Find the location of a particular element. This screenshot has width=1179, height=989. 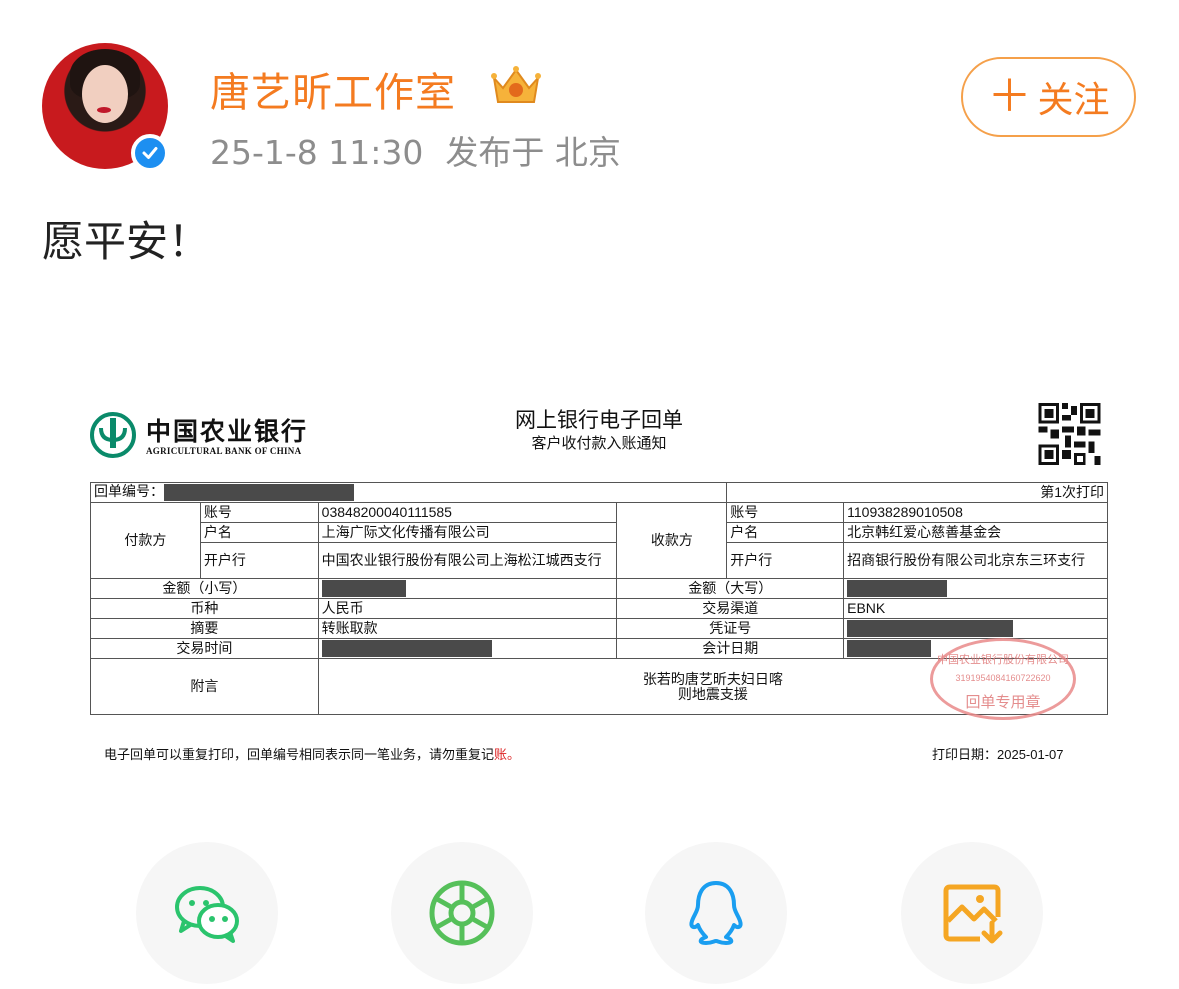

save-image-icon is located at coordinates (973, 914).